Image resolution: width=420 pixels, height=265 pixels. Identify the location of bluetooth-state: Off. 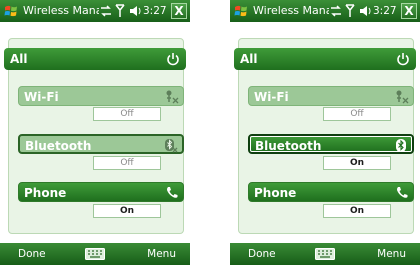
(127, 163).